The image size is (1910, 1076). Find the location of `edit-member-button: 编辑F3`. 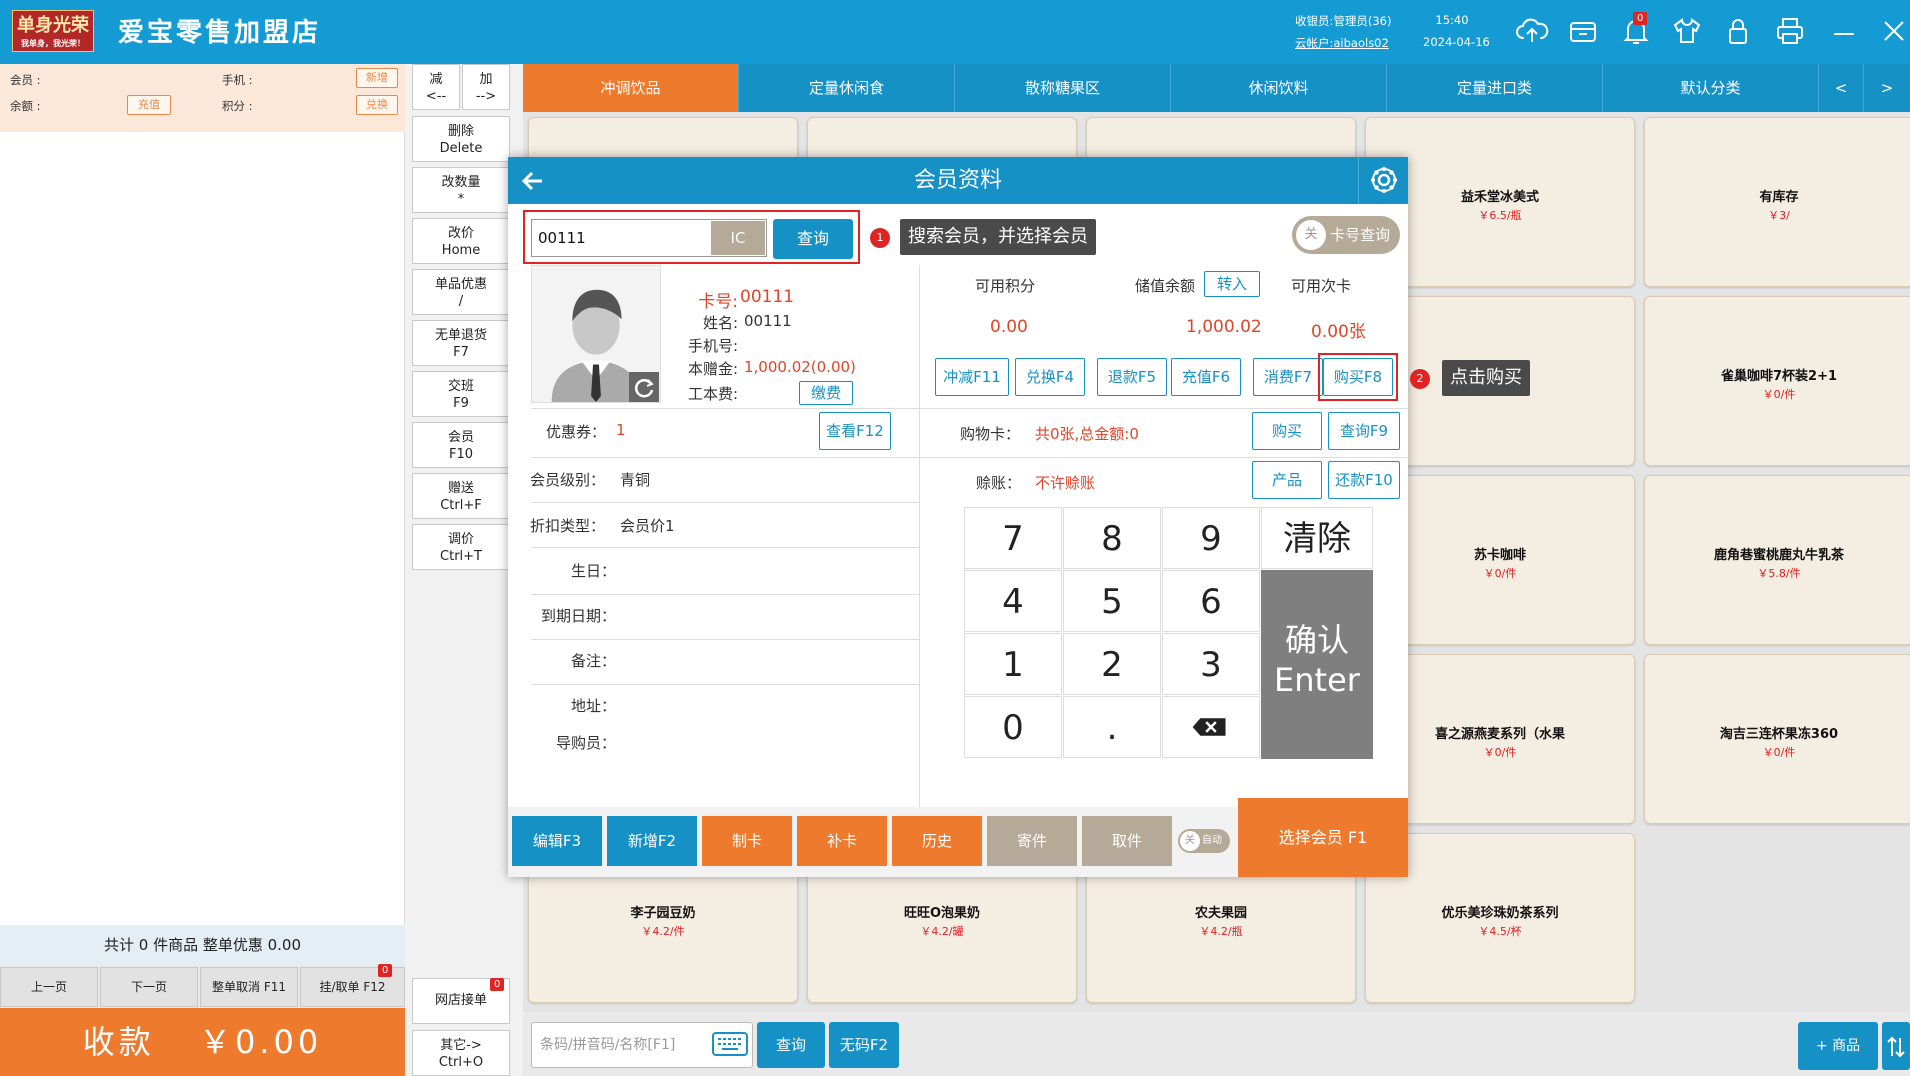

edit-member-button: 编辑F3 is located at coordinates (557, 841).